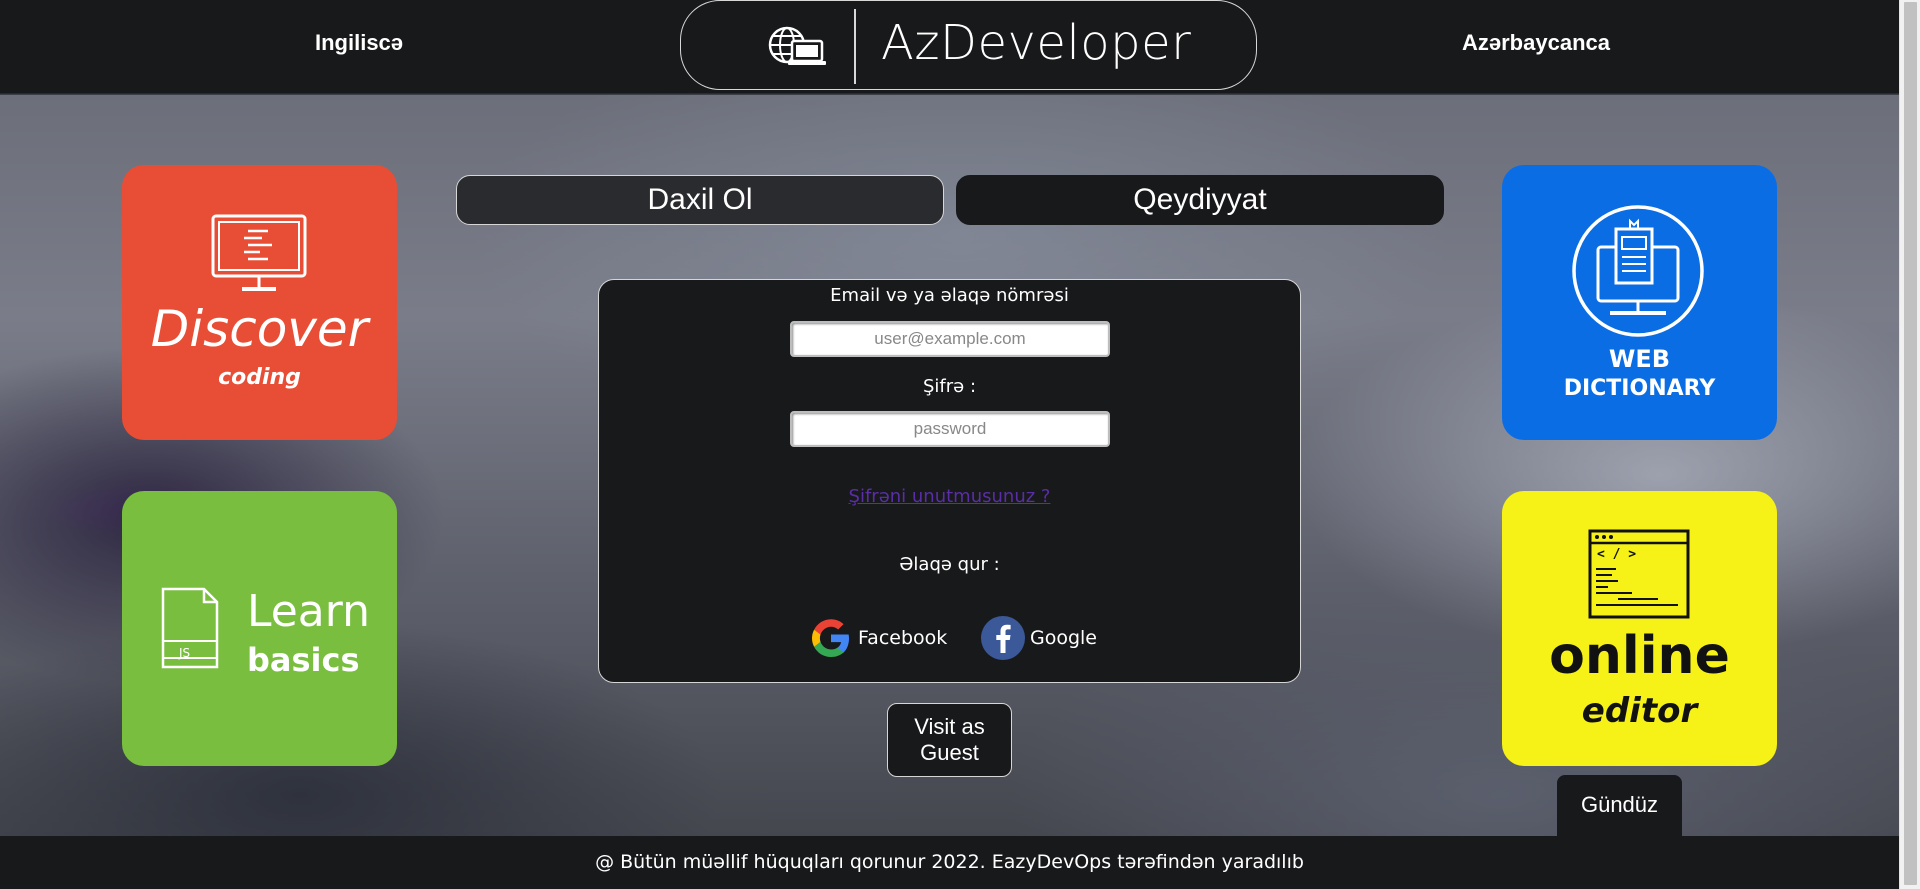 The image size is (1920, 889). What do you see at coordinates (1617, 554) in the screenshot?
I see `code-tag-text: < / >` at bounding box center [1617, 554].